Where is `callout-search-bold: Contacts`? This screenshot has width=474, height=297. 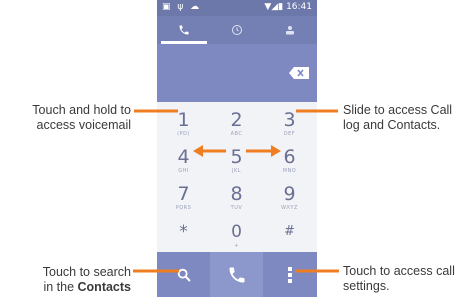 callout-search-bold: Contacts is located at coordinates (104, 287).